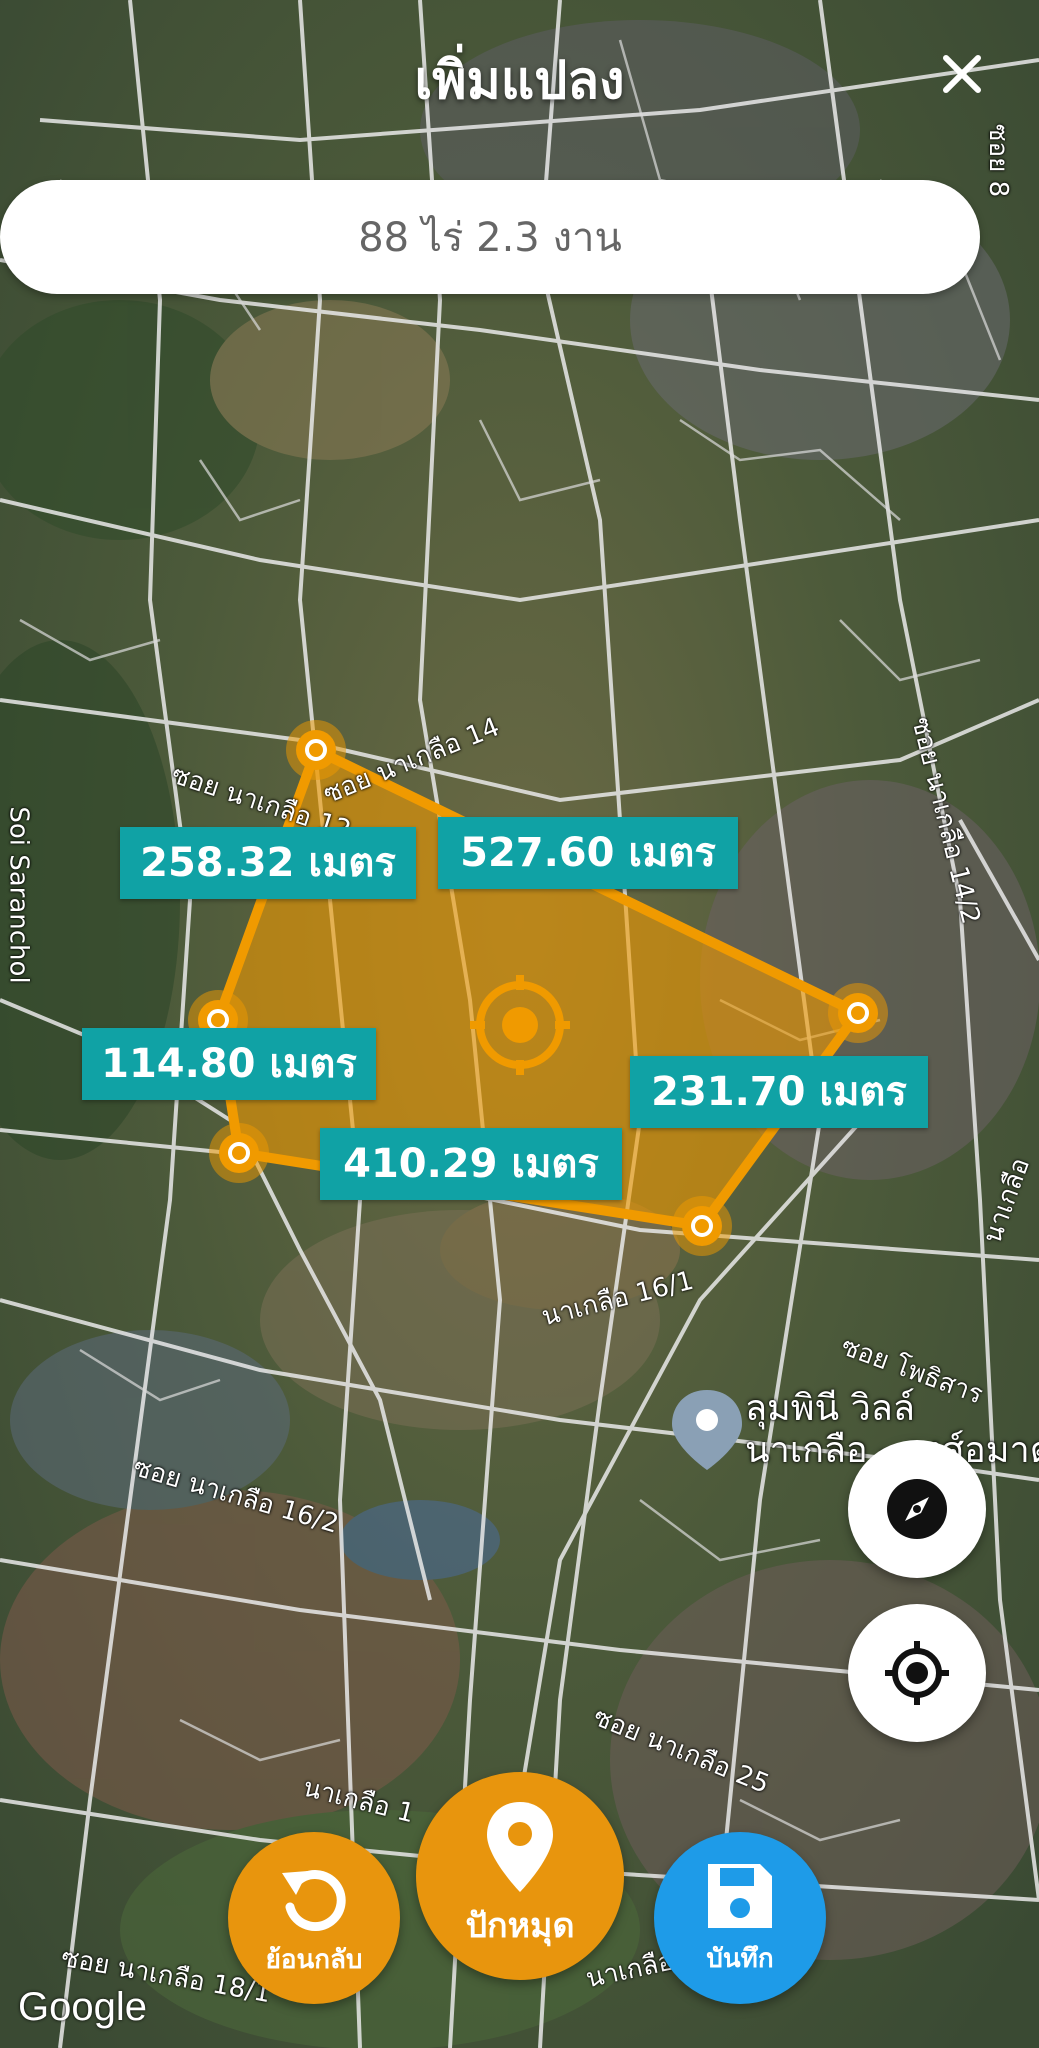 Image resolution: width=1039 pixels, height=2048 pixels. I want to click on close-icon, so click(962, 74).